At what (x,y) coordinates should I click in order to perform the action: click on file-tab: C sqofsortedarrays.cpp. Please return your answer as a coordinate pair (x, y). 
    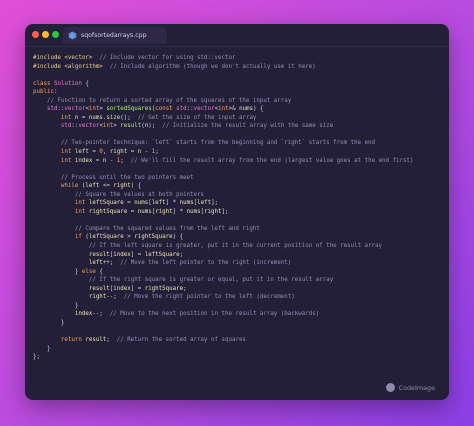
    Looking at the image, I should click on (115, 35).